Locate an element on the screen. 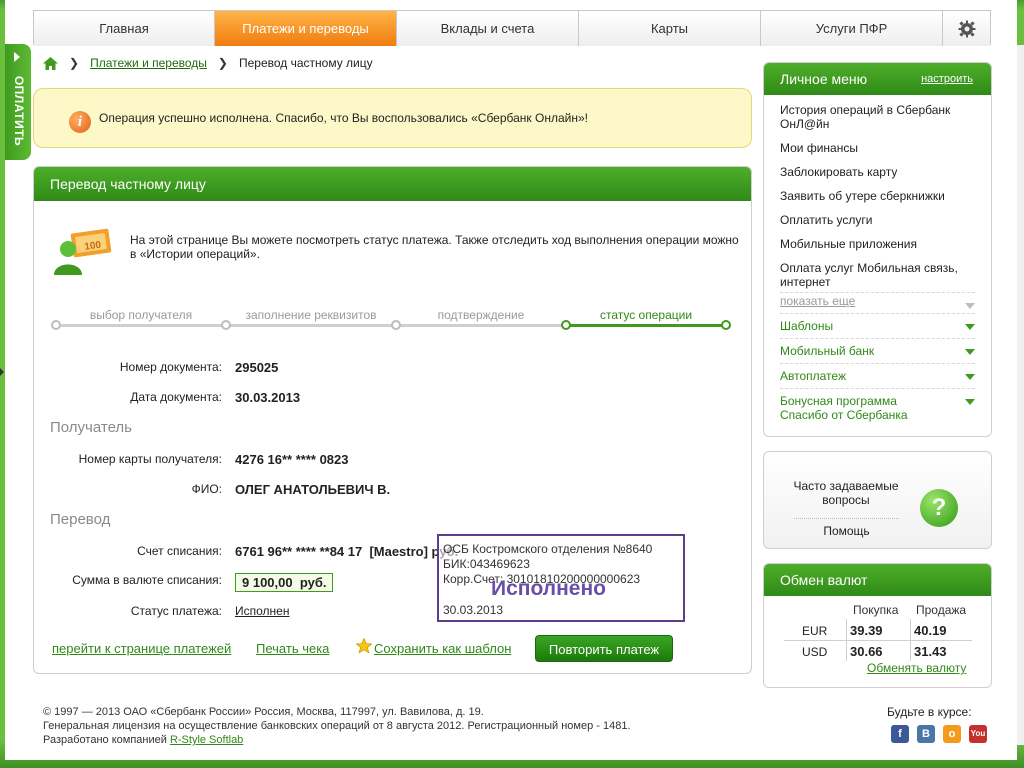 Image resolution: width=1024 pixels, height=768 pixels. menu-item-lost-passbook: Заявить об утере сберкнижки is located at coordinates (877, 196).